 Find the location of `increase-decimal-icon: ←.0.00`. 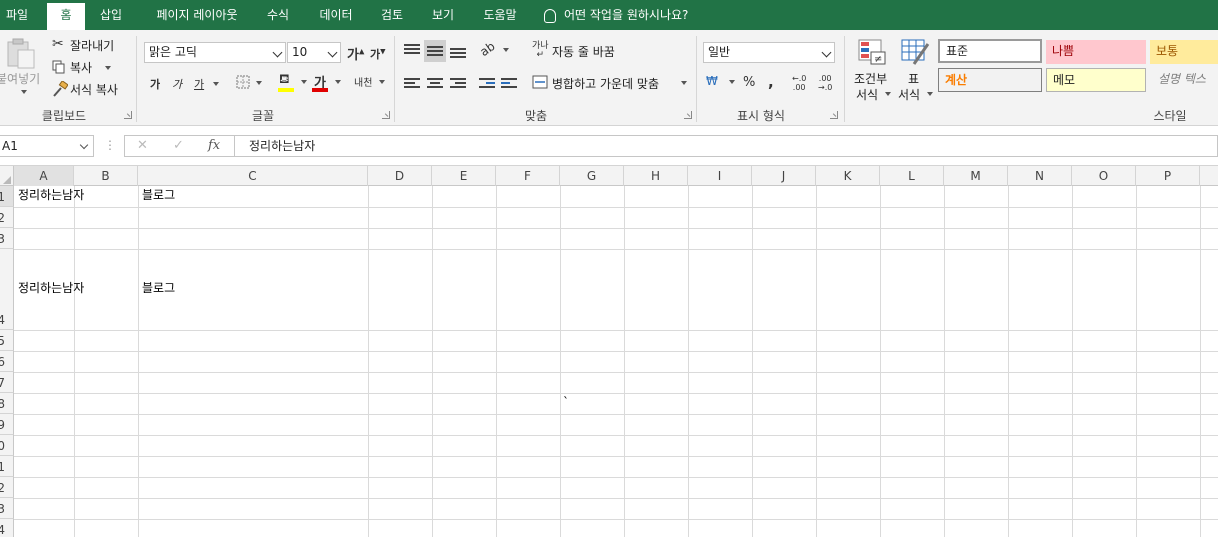

increase-decimal-icon: ←.0.00 is located at coordinates (799, 83).